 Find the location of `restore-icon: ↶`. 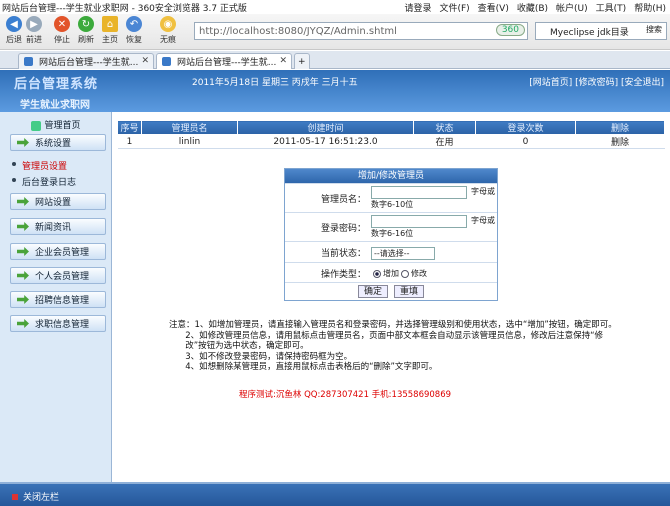

restore-icon: ↶ is located at coordinates (134, 24).